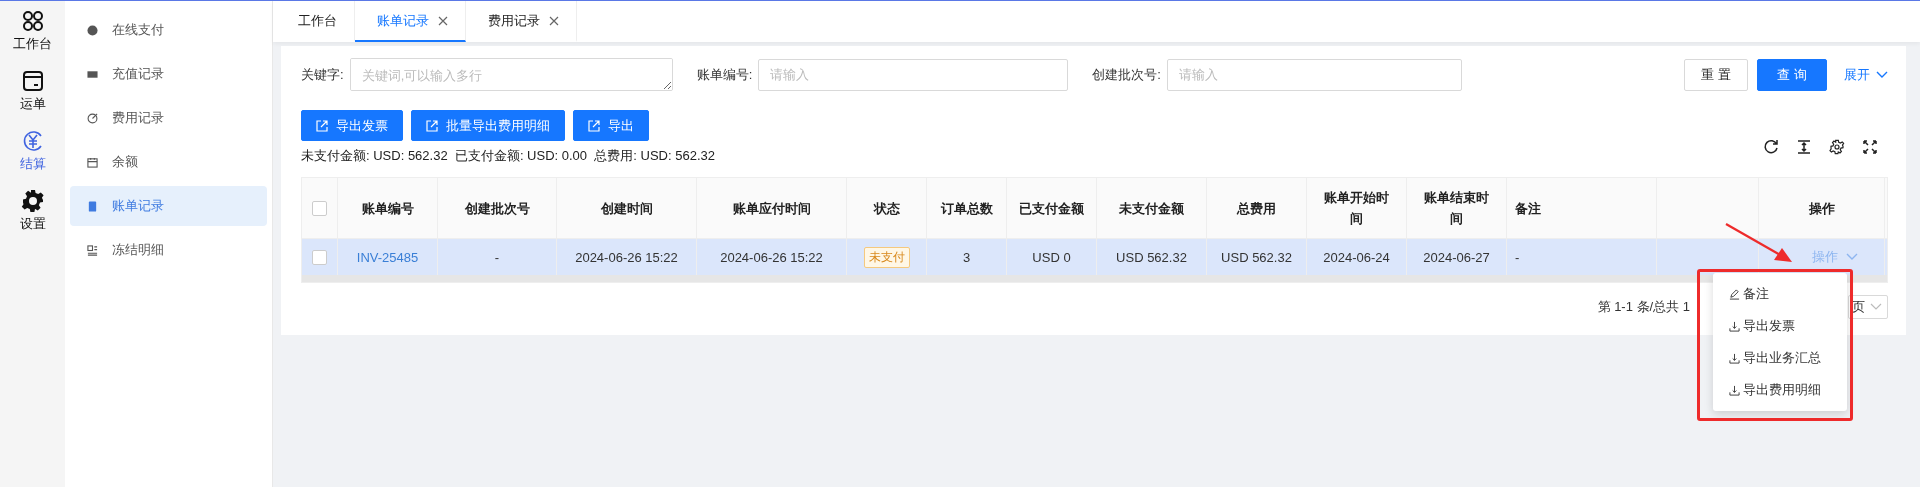  Describe the element at coordinates (1734, 294) in the screenshot. I see `pencil-icon` at that location.